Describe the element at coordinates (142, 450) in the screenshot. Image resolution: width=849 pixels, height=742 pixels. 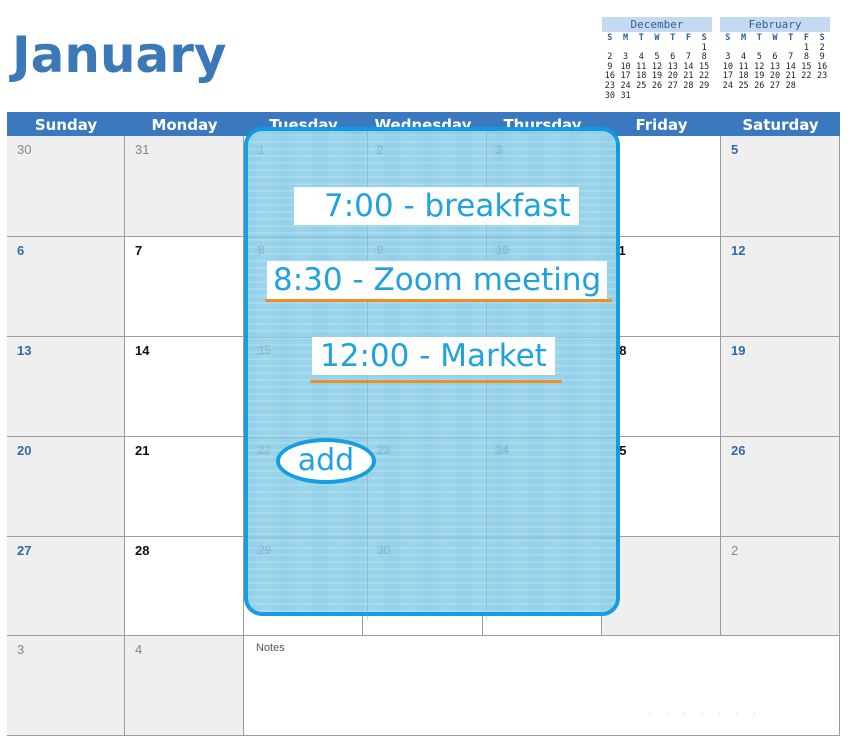
I see `day-number: 21` at that location.